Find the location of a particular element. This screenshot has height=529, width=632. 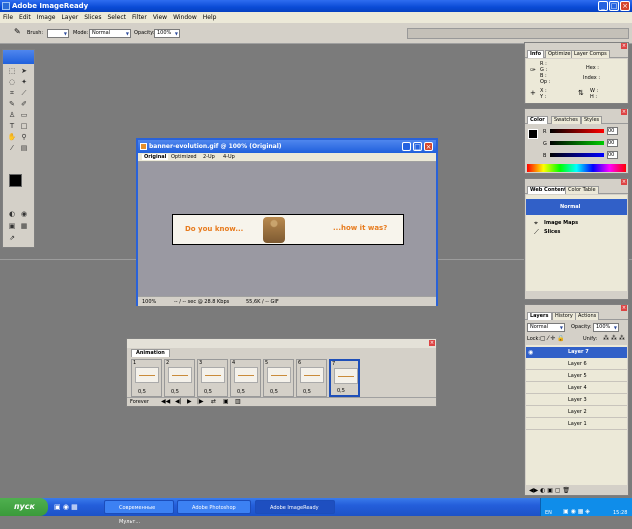

jump-to-photoshop-icon: ⇗ is located at coordinates (12, 238).